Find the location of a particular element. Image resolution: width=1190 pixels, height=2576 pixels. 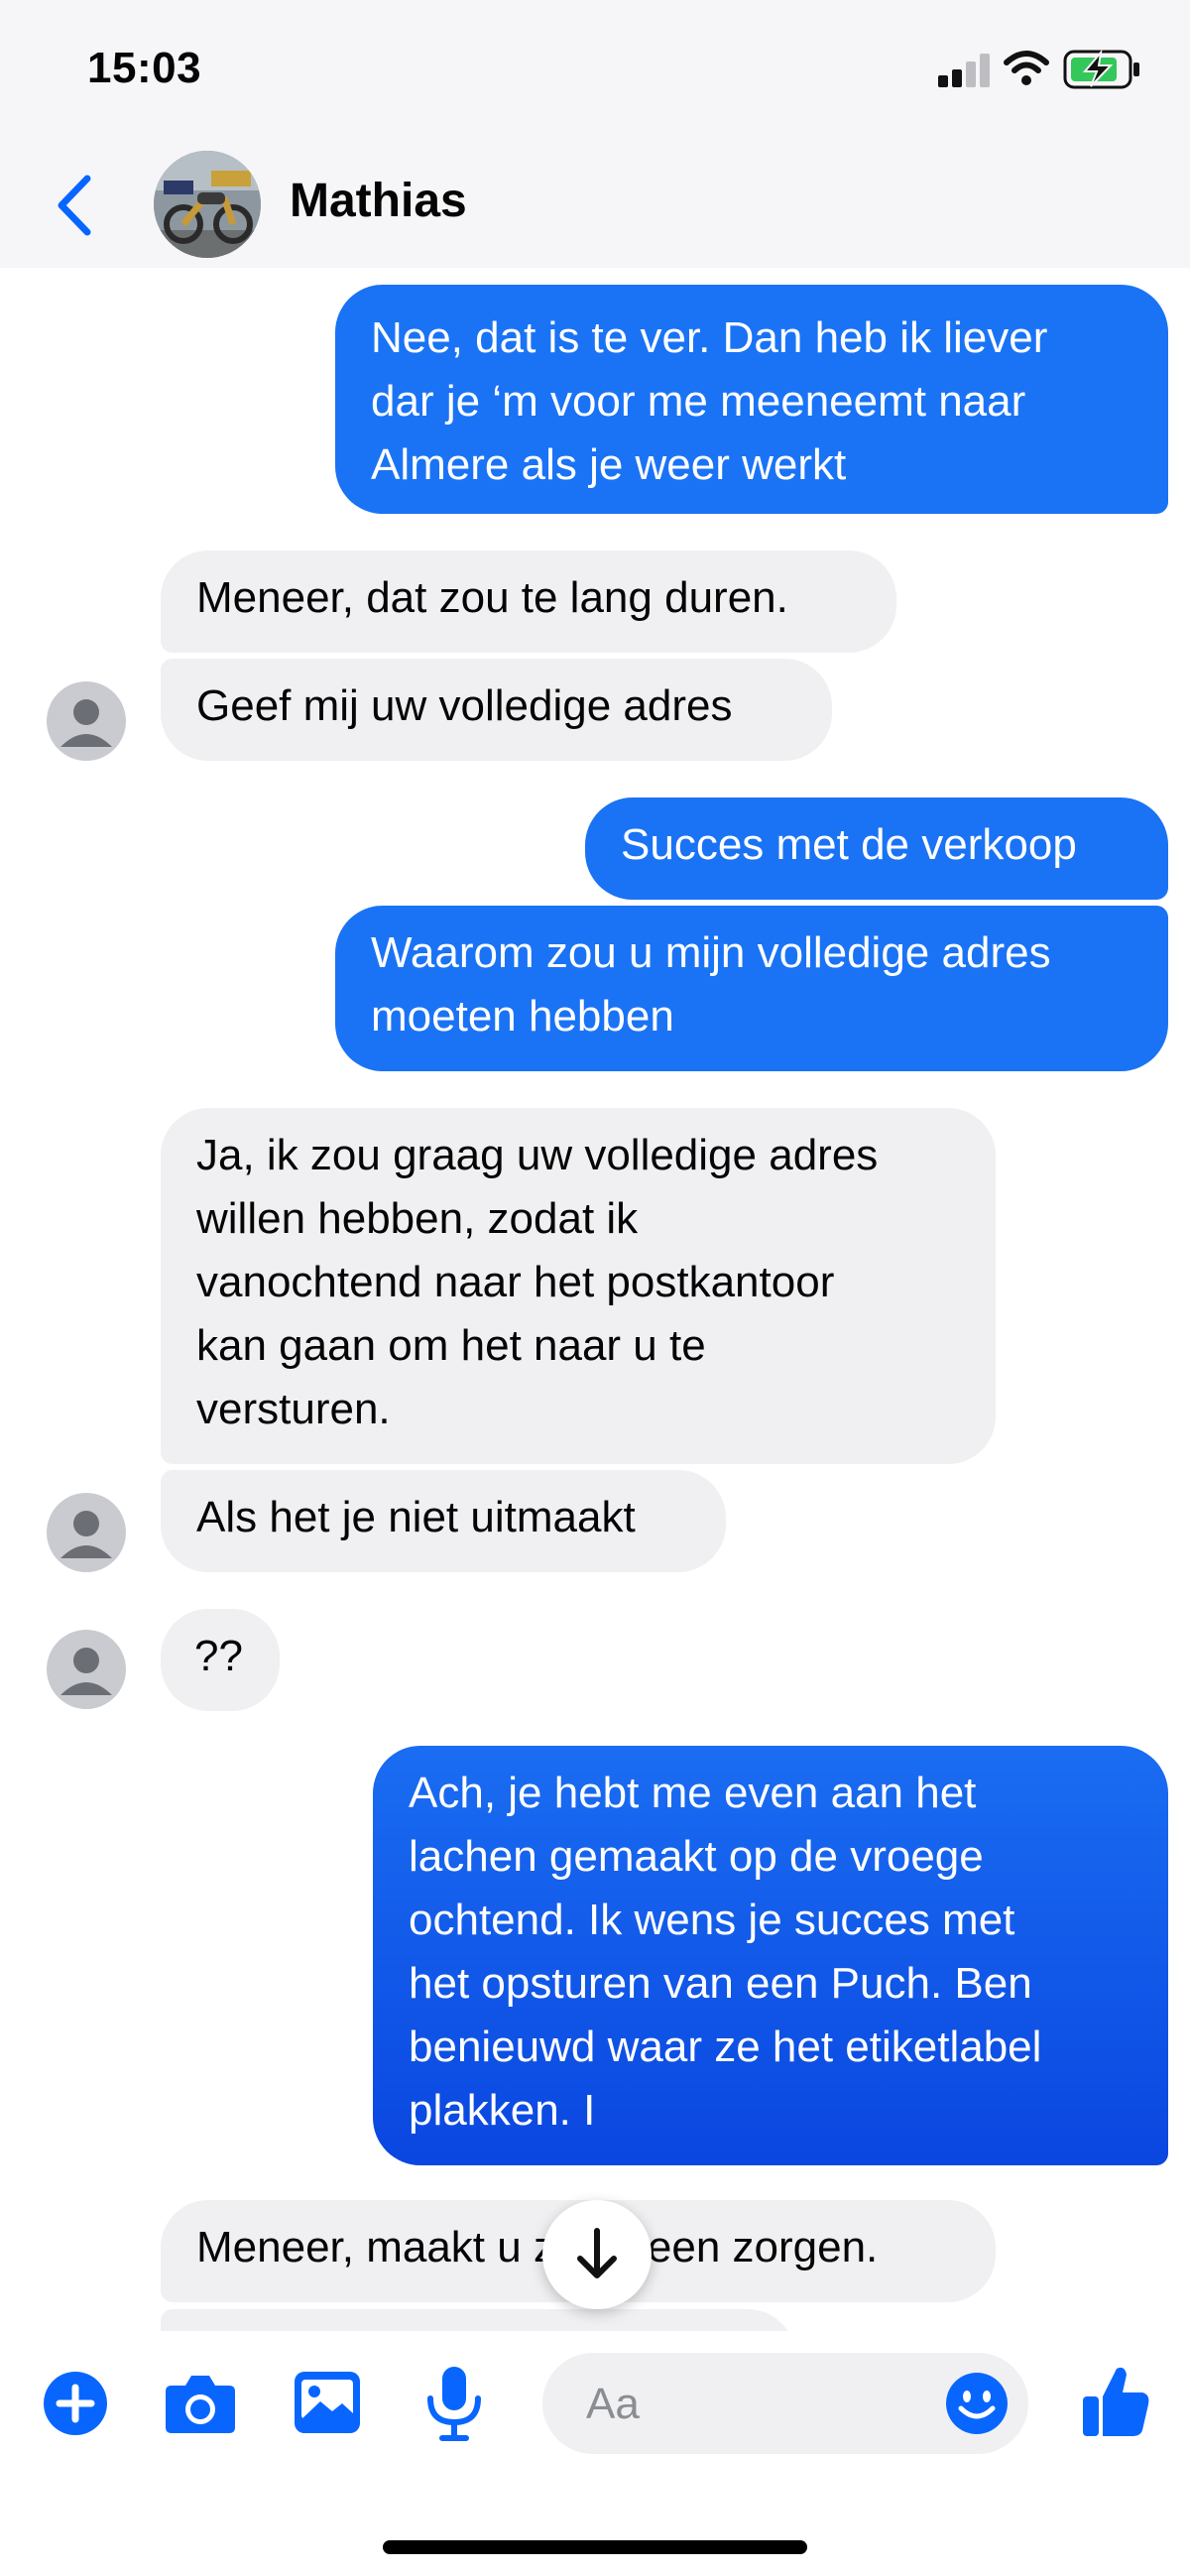

outgoing-message: Succes met de verkoop is located at coordinates (876, 848).